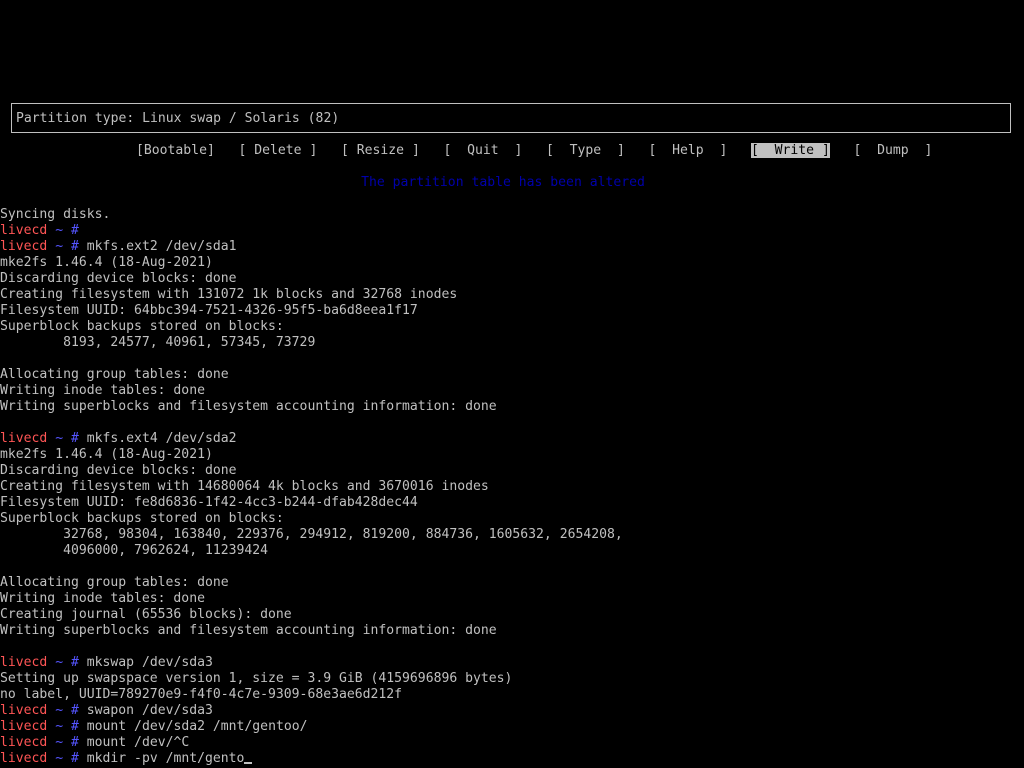 This screenshot has width=1024, height=768. Describe the element at coordinates (790, 150) in the screenshot. I see `menu-item-write: [ Write ]` at that location.